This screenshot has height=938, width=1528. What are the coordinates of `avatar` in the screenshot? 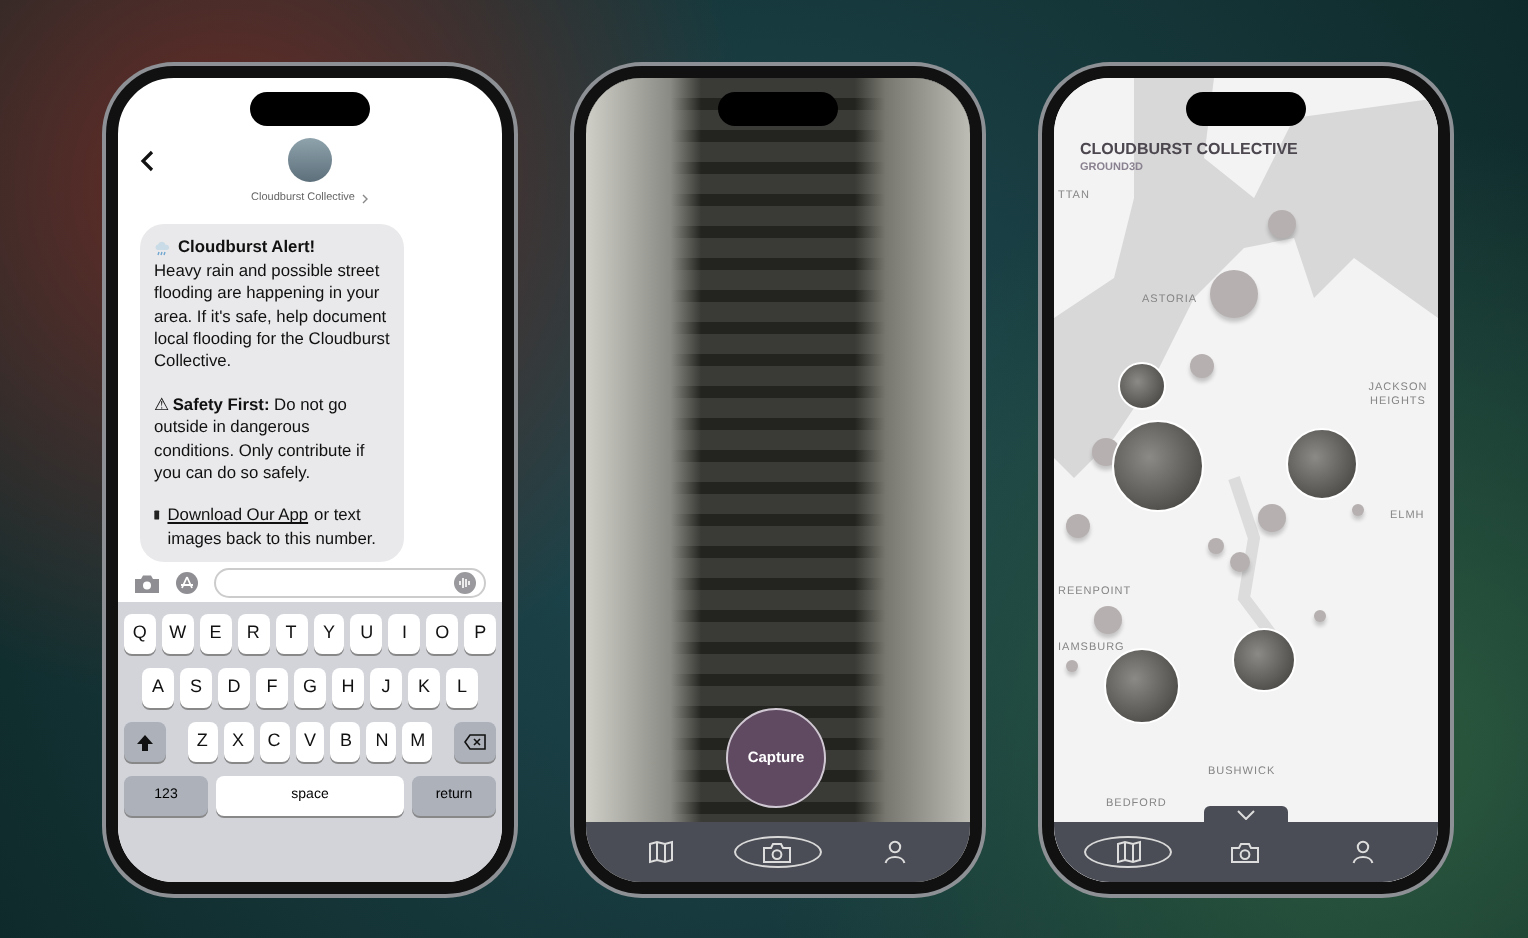 It's located at (310, 160).